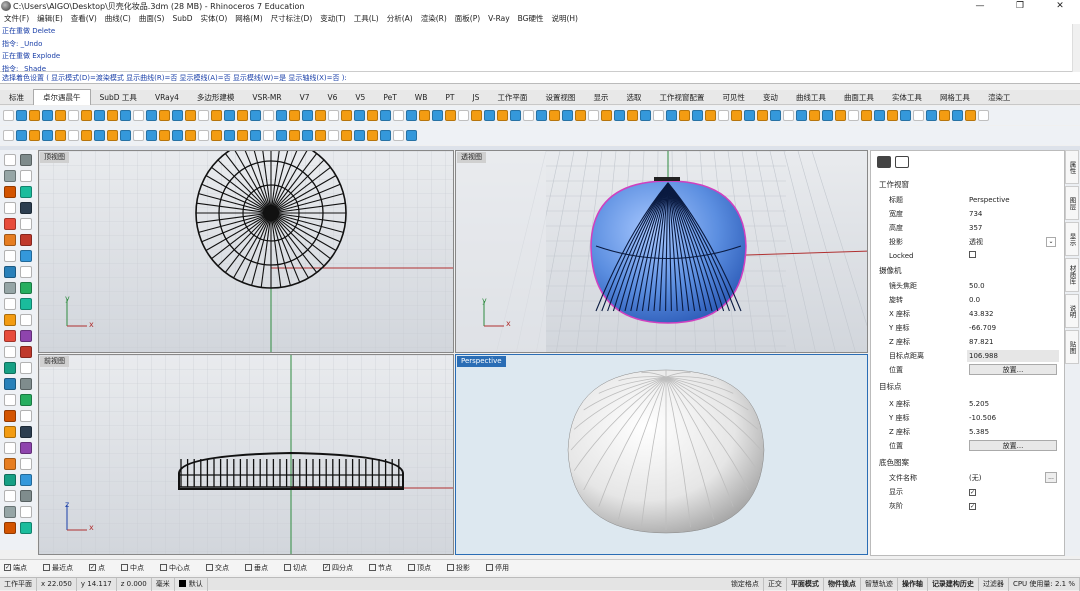 The width and height of the screenshot is (1080, 591). What do you see at coordinates (902, 162) in the screenshot?
I see `viewport-icon` at bounding box center [902, 162].